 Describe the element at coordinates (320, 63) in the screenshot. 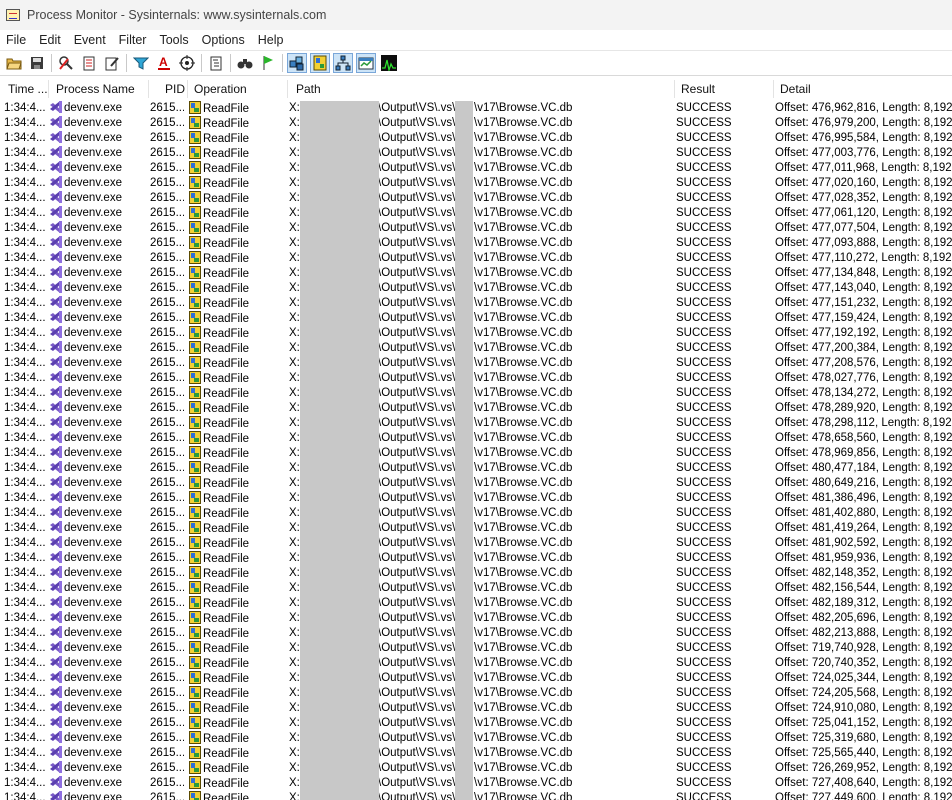

I see `file-activity-icon` at that location.